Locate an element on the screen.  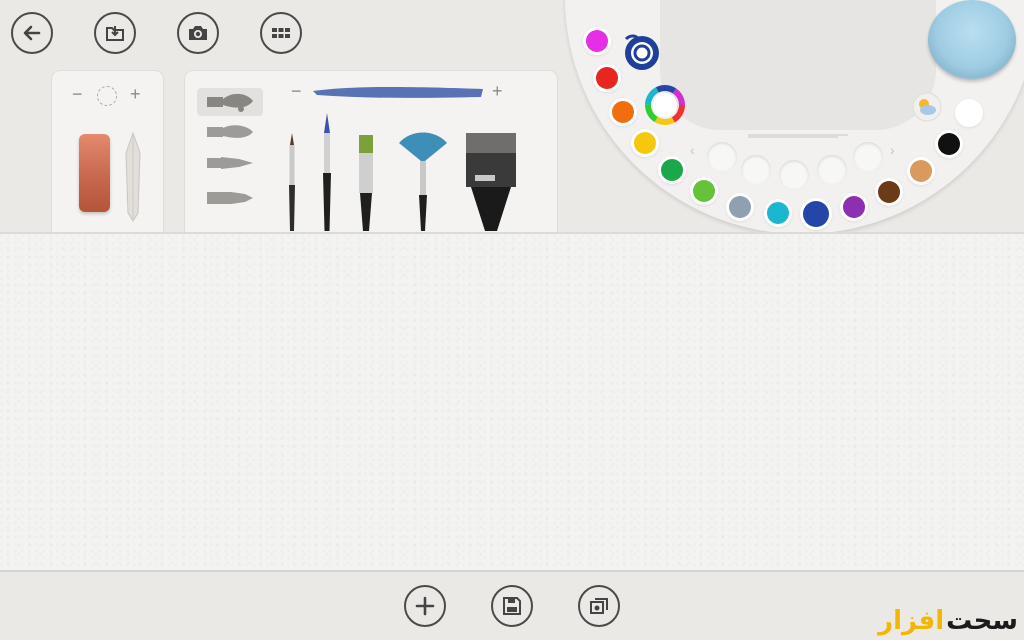
color-wheel-icon is located at coordinates (665, 105).